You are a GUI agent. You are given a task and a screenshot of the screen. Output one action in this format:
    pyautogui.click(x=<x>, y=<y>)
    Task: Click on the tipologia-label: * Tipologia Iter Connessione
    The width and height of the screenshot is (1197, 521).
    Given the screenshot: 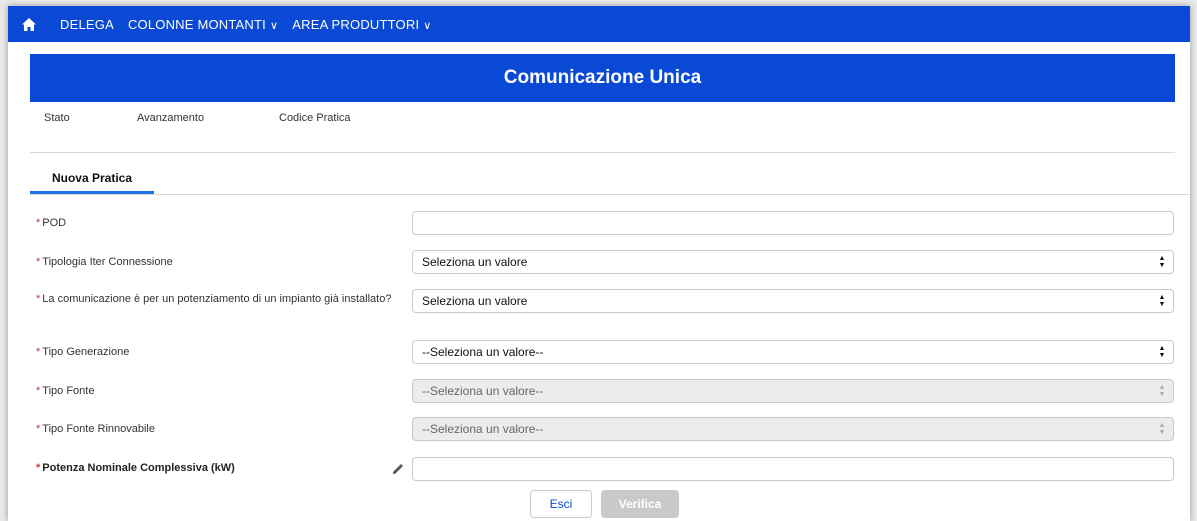 What is the action you would take?
    pyautogui.click(x=104, y=262)
    